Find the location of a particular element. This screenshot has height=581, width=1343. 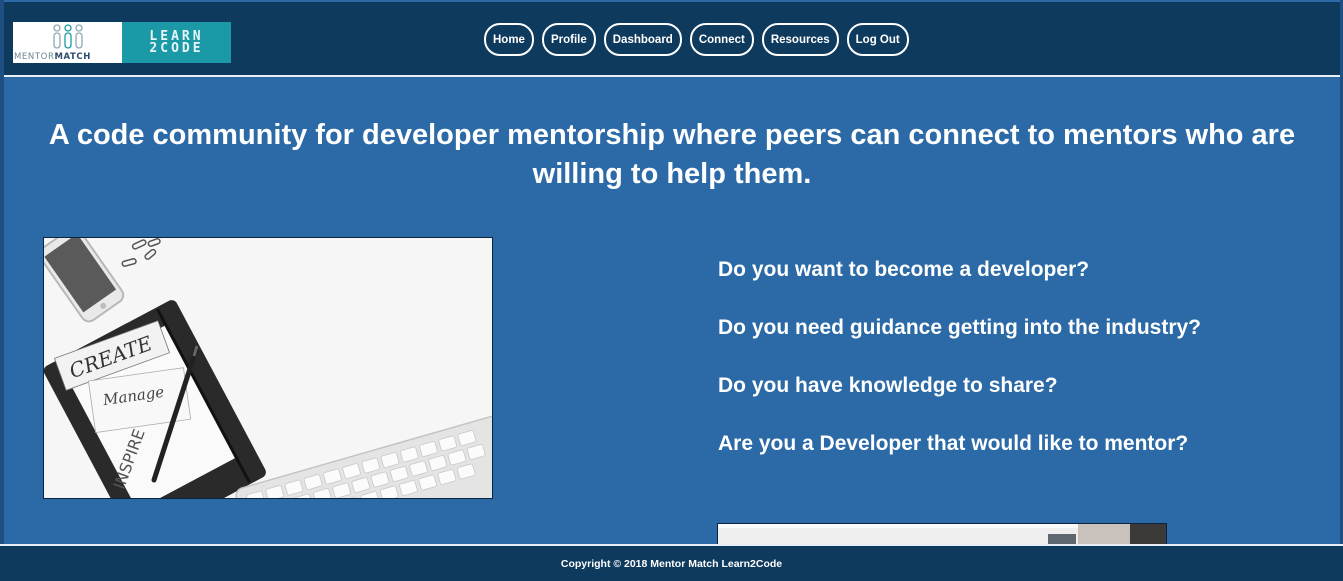

nav-profile-button: Profile is located at coordinates (568, 39).